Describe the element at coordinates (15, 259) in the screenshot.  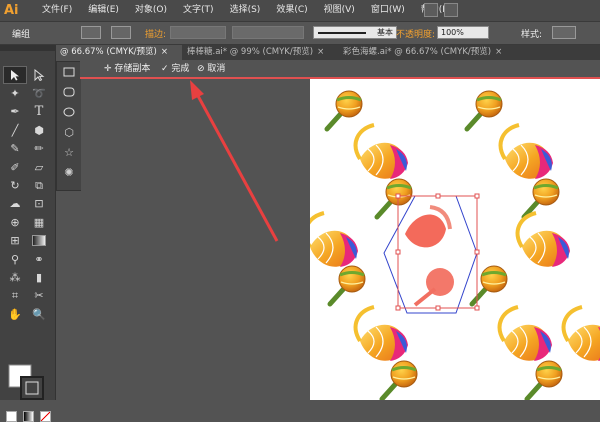
I see `eyedropper-icon: ⚲` at that location.